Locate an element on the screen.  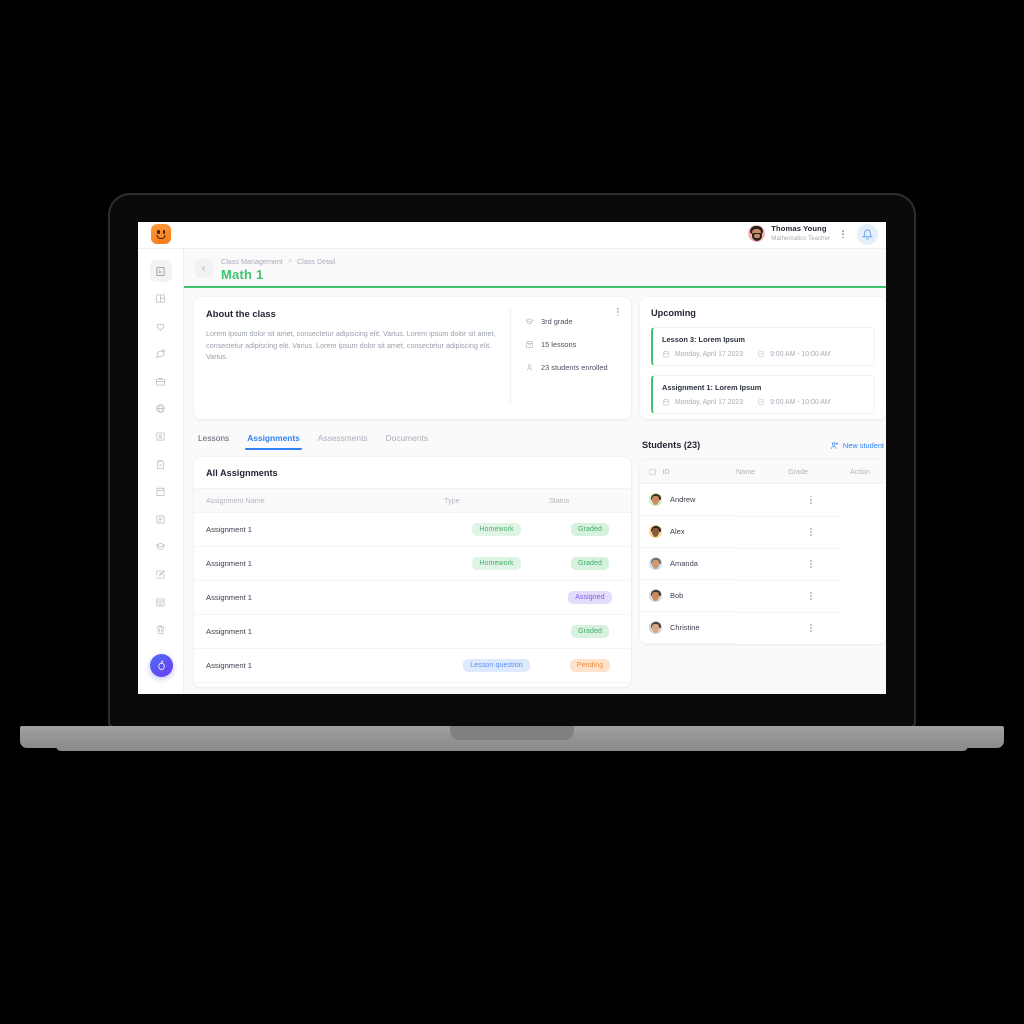
graduation-cap-icon is located at coordinates (529, 321).